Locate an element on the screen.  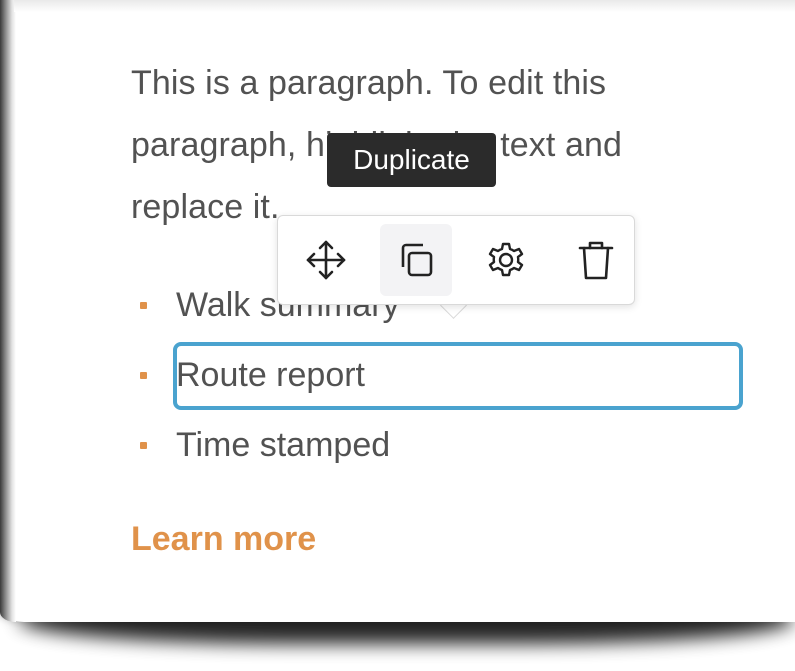
trash-icon is located at coordinates (596, 260).